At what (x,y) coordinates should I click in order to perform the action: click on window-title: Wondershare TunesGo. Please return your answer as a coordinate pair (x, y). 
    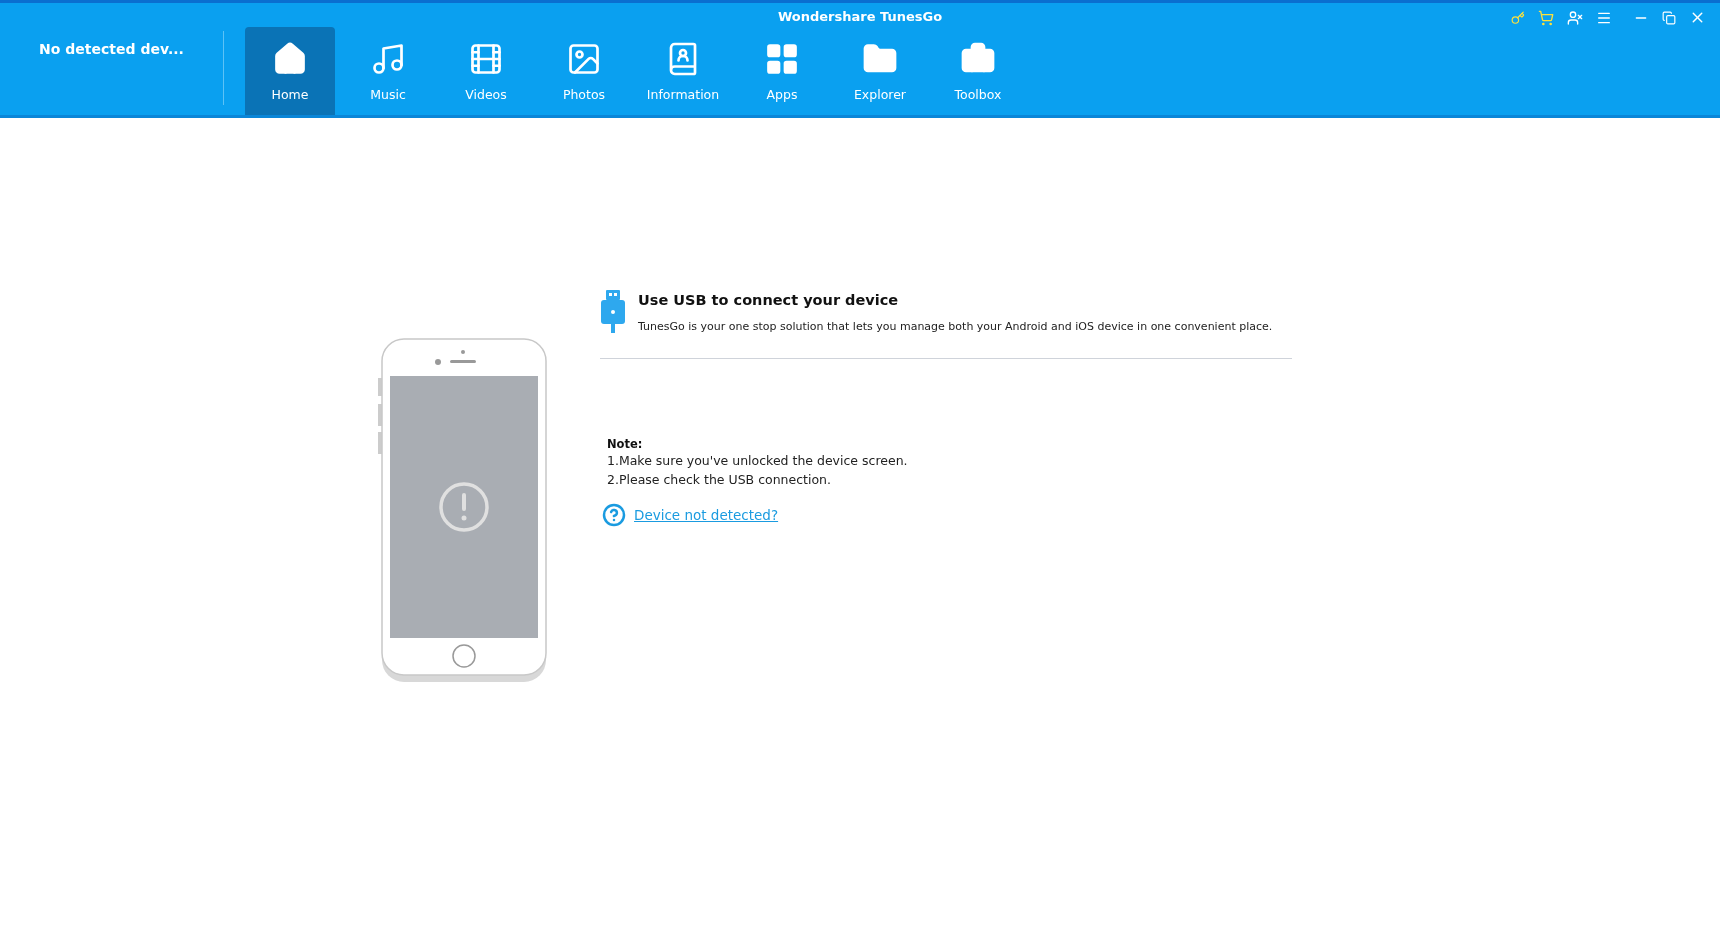
    Looking at the image, I should click on (860, 16).